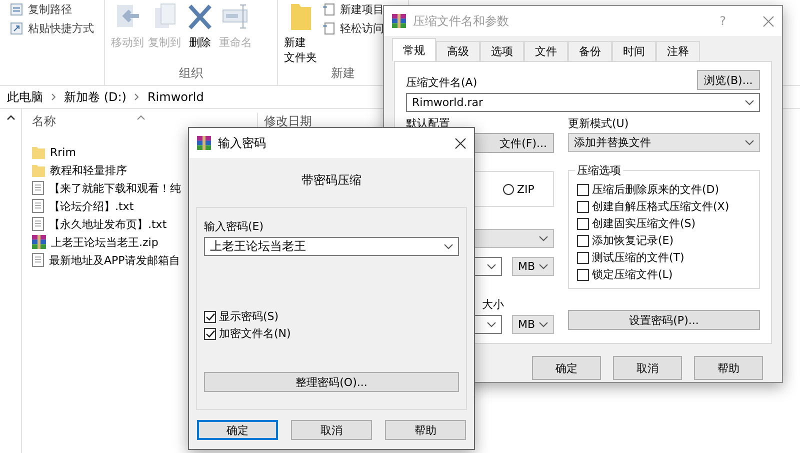 The width and height of the screenshot is (800, 453). Describe the element at coordinates (249, 316) in the screenshot. I see `checkbox-label: 显示密码(S)` at that location.